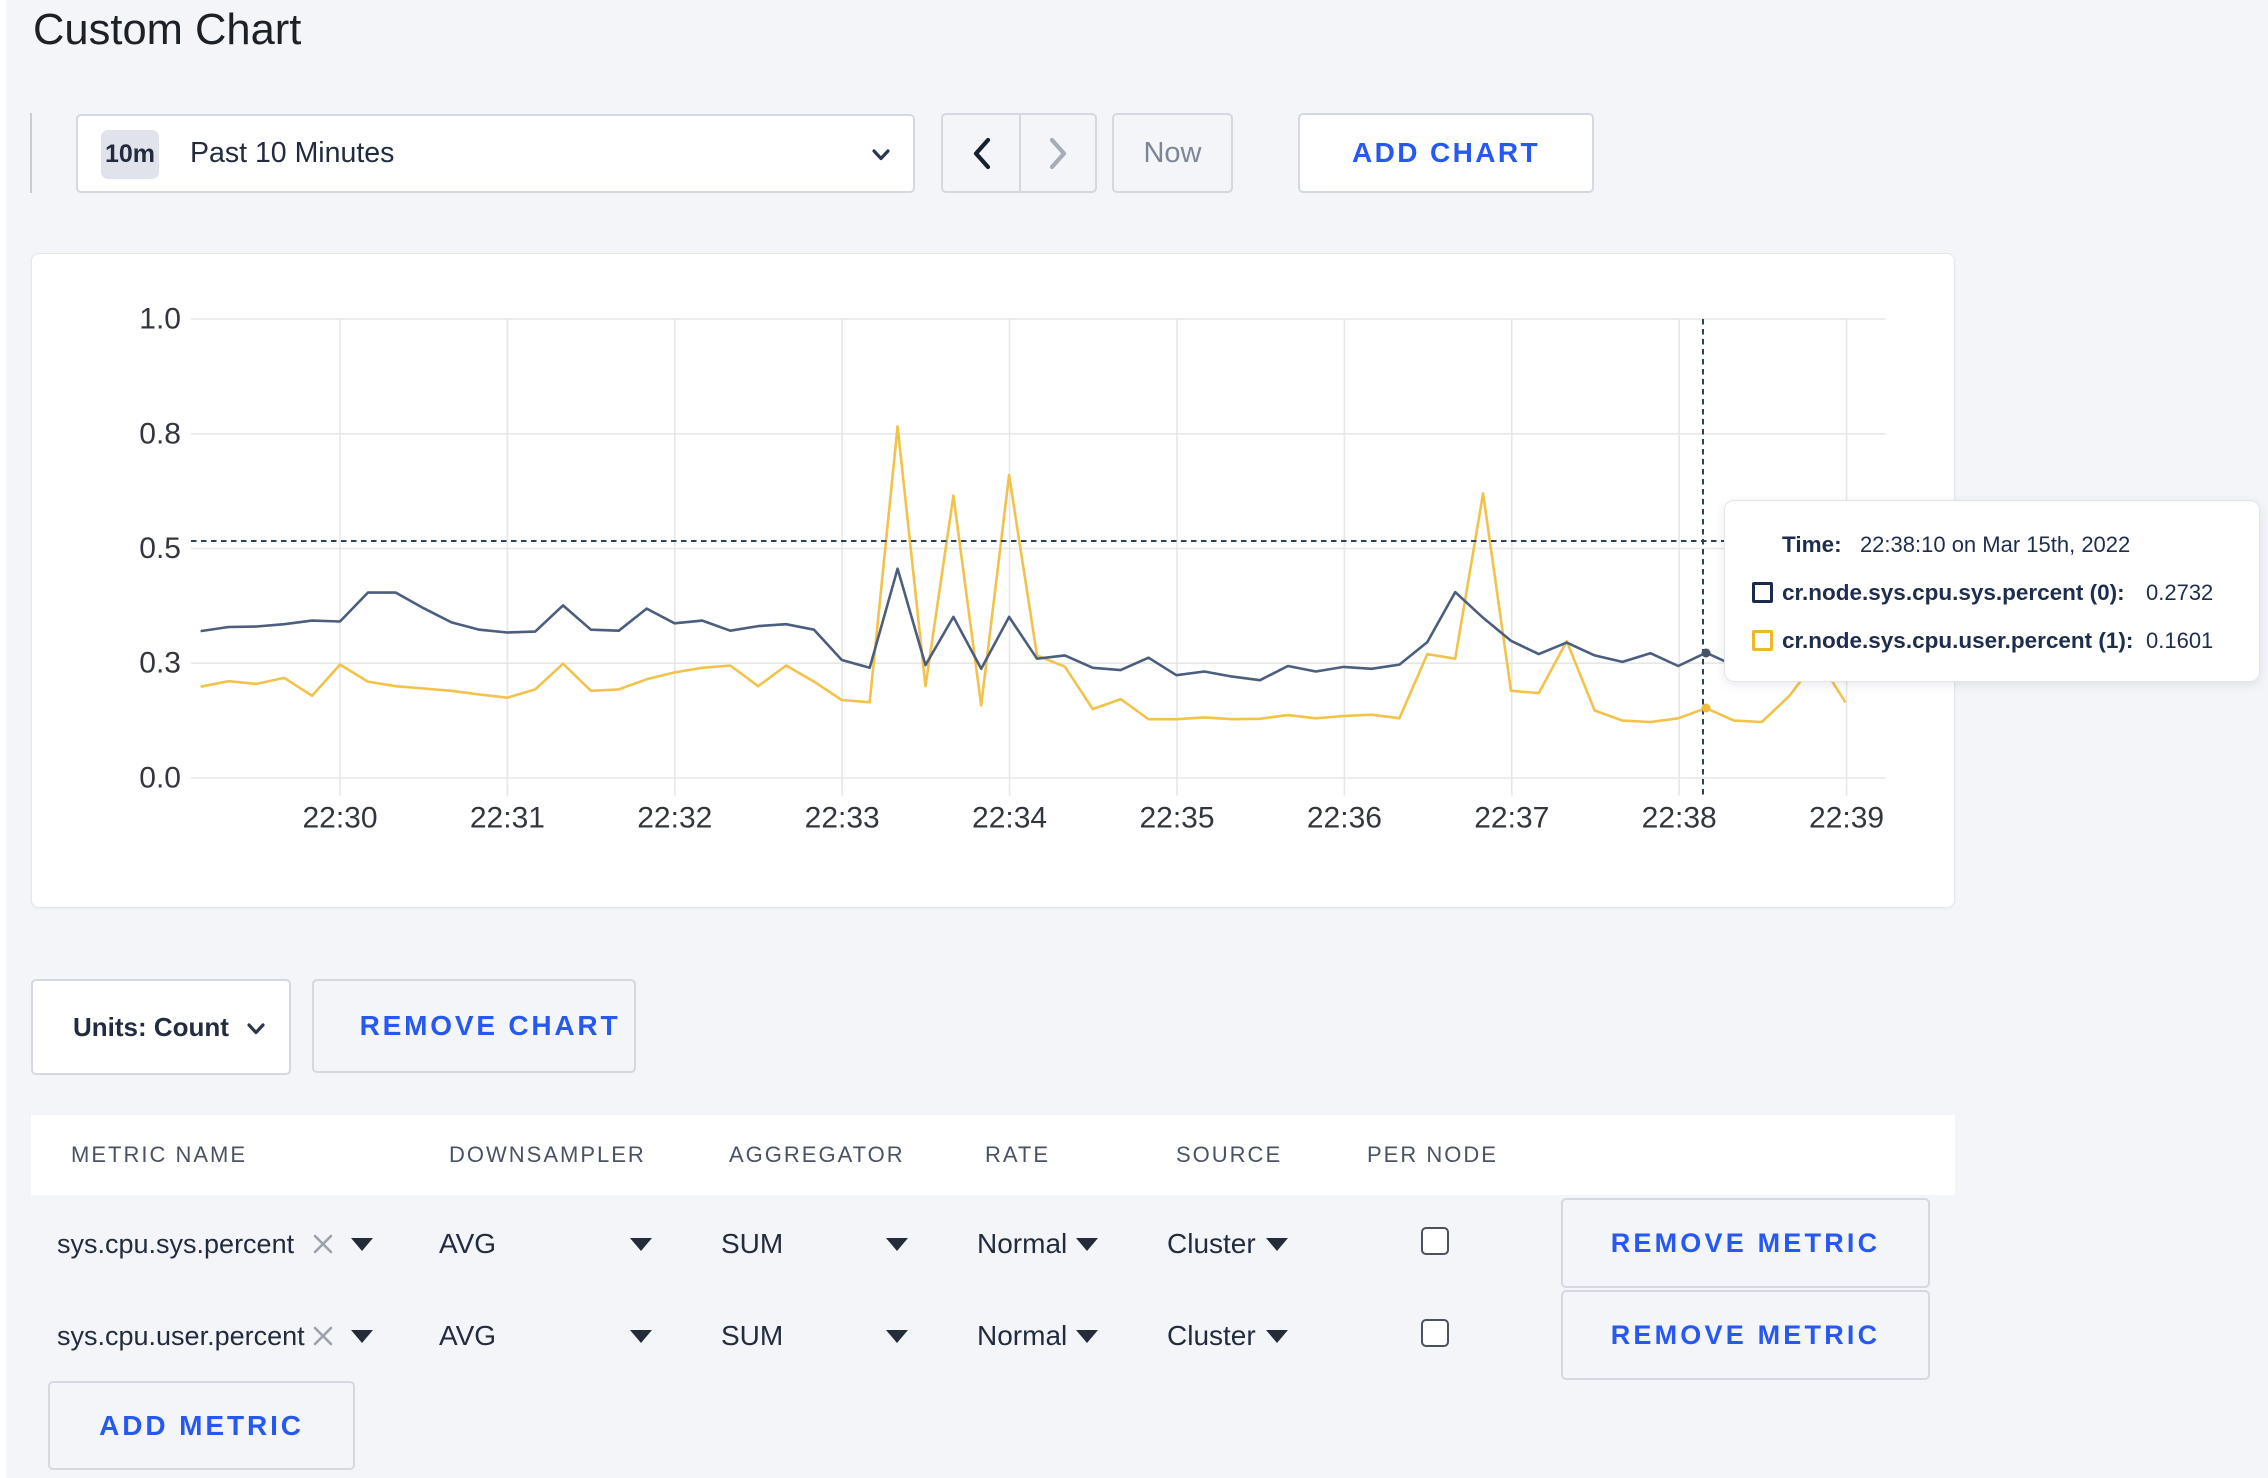 The image size is (2268, 1478). Describe the element at coordinates (1344, 818) in the screenshot. I see `svg-text: 22:36` at that location.